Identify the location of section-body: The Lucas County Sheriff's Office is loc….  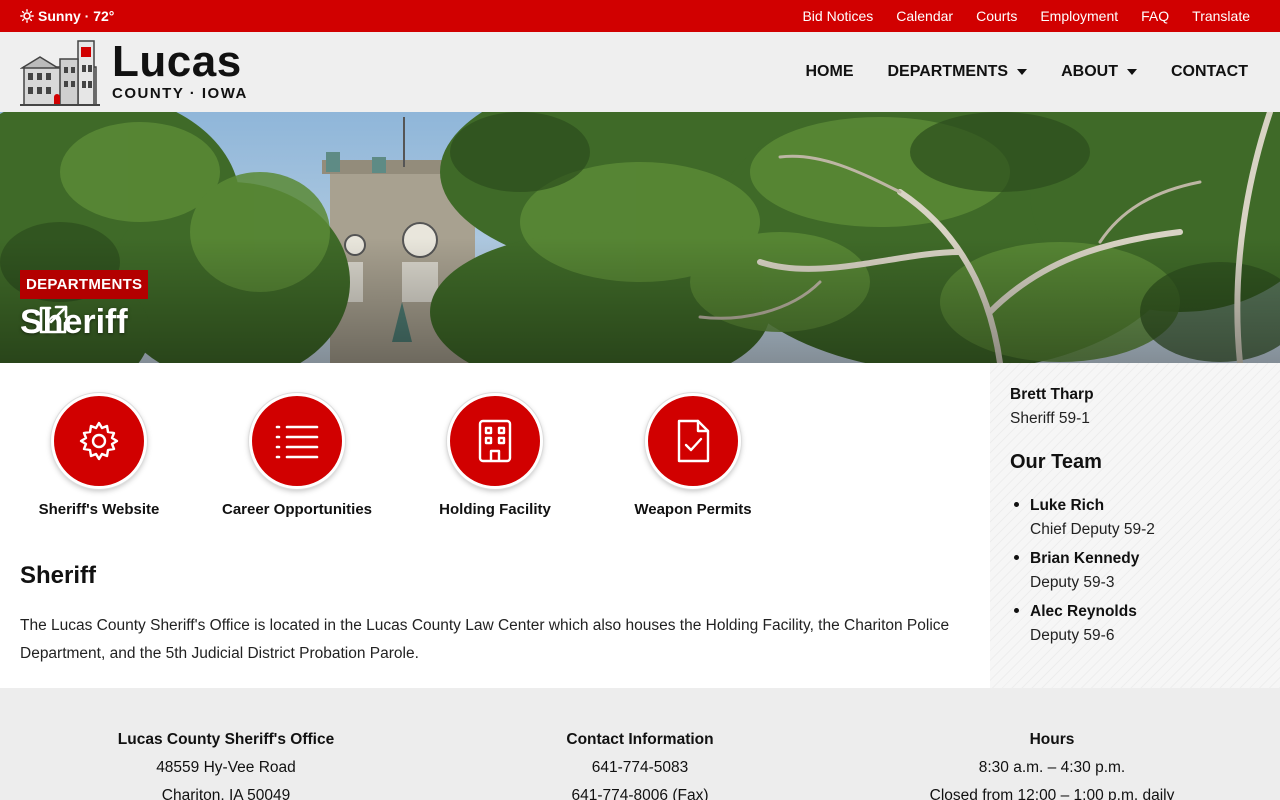
(485, 639).